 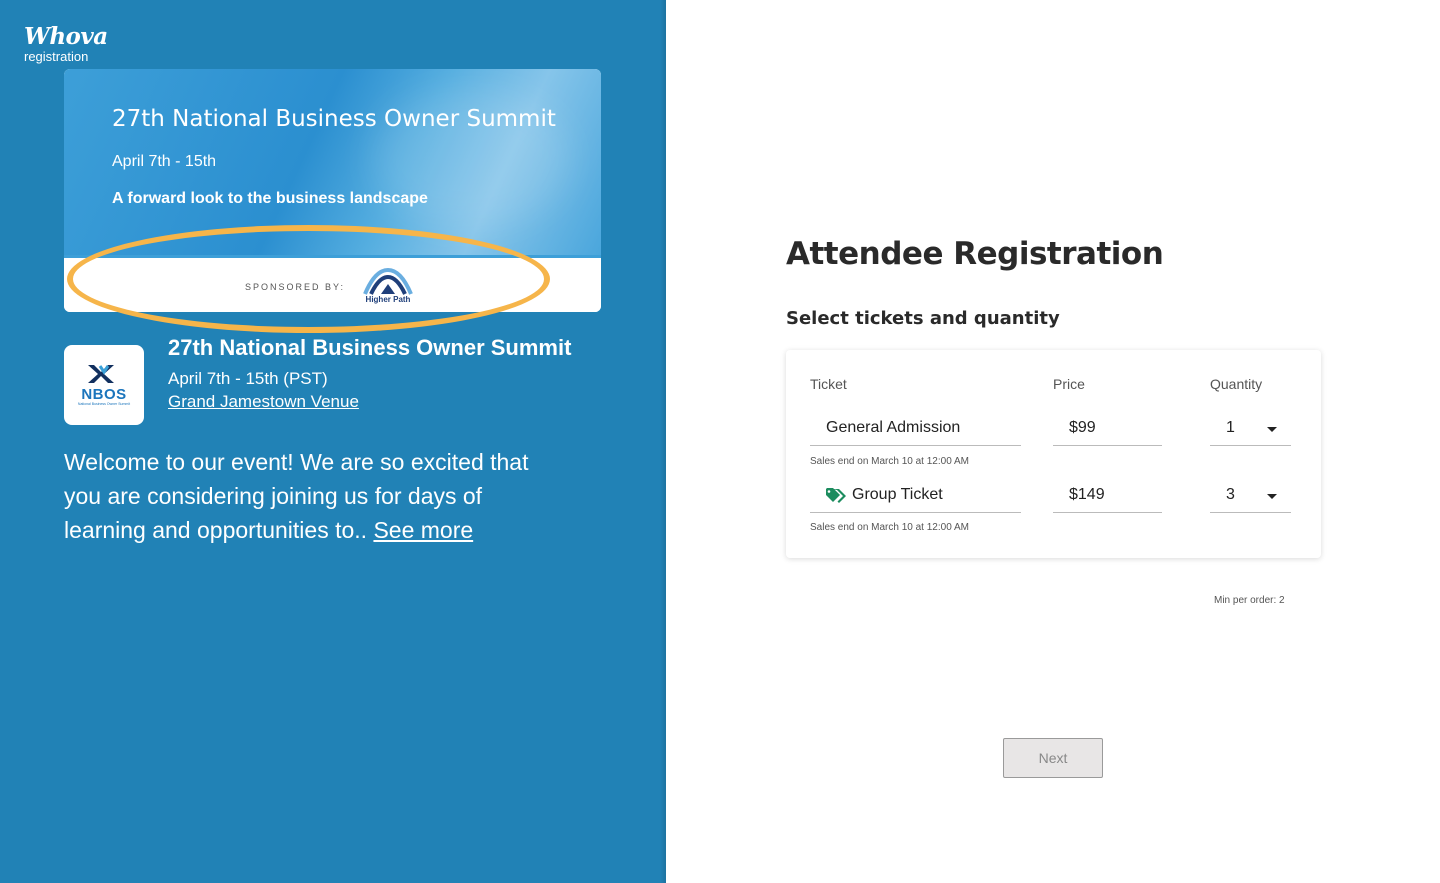 I want to click on ticket-price-field: $149, so click(x=1107, y=495).